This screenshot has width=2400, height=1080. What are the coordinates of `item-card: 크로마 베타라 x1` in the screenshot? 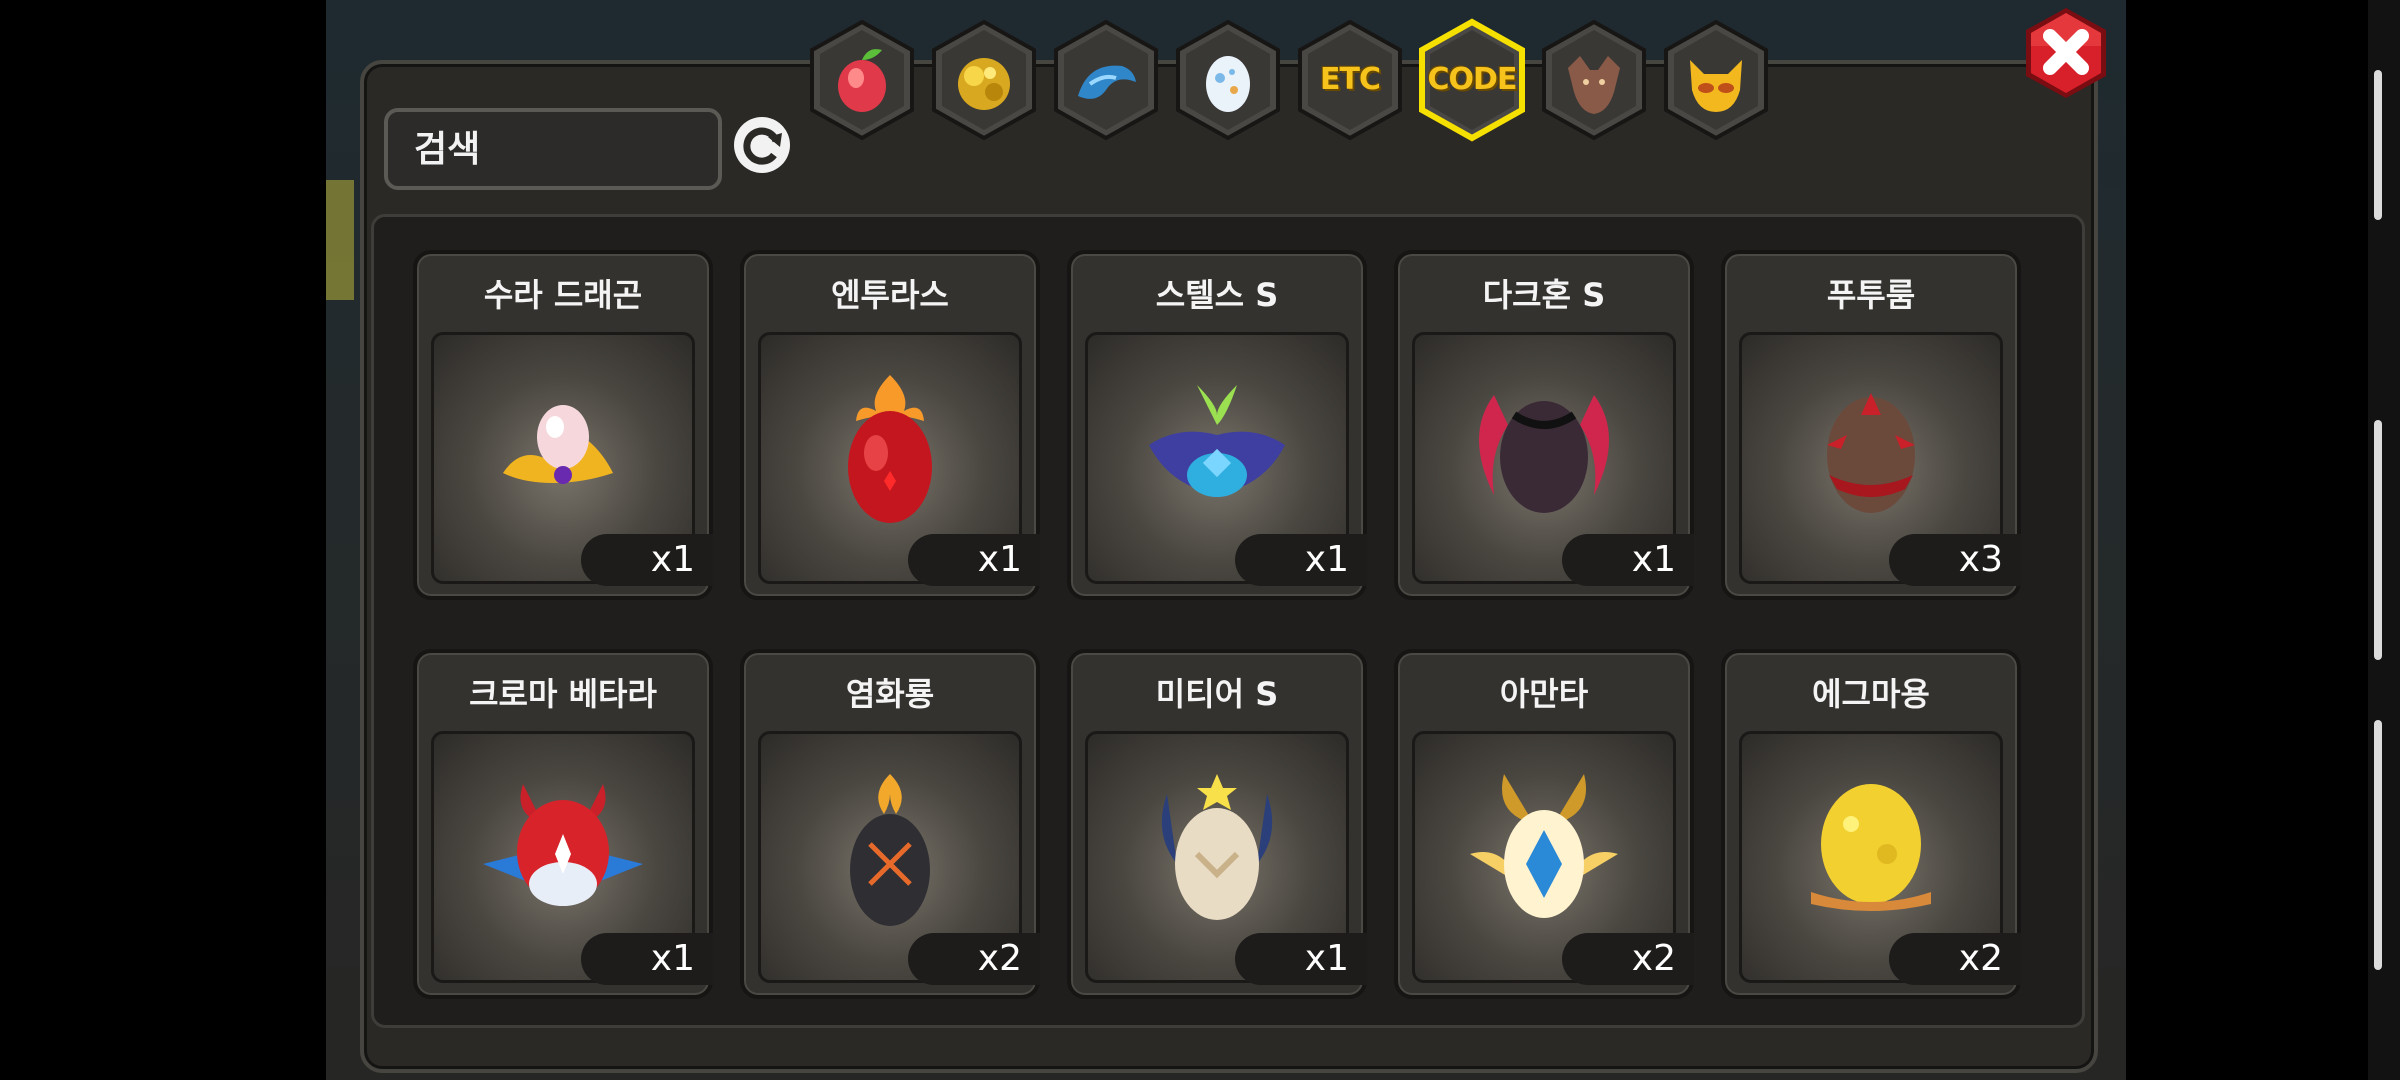 It's located at (563, 824).